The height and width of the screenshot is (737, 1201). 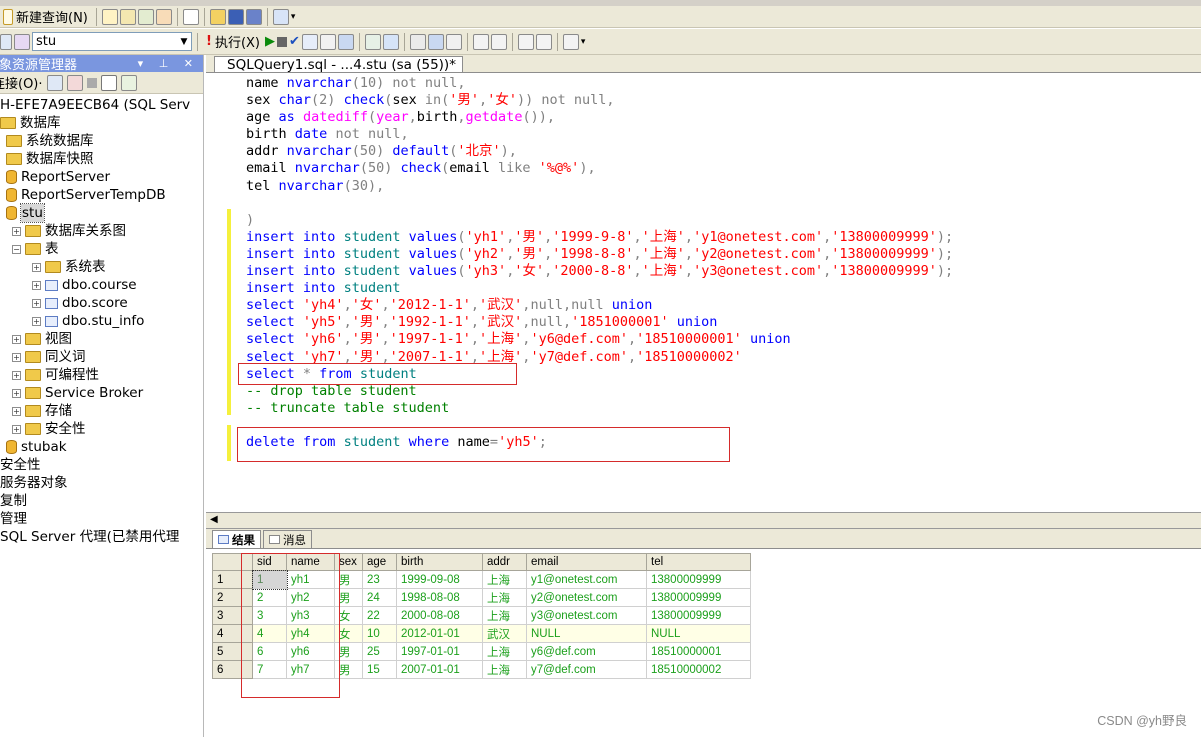 I want to click on change-connection-icon, so click(x=22, y=41).